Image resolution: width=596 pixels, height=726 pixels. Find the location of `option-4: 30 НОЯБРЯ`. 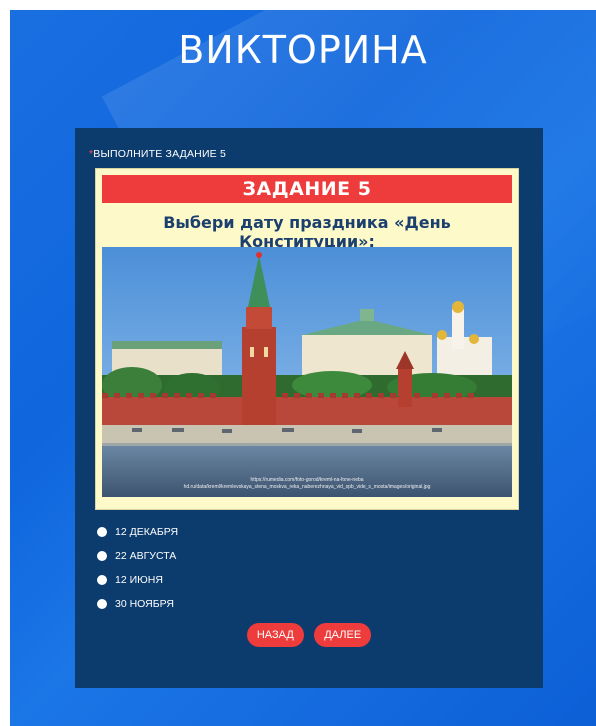

option-4: 30 НОЯБРЯ is located at coordinates (137, 604).